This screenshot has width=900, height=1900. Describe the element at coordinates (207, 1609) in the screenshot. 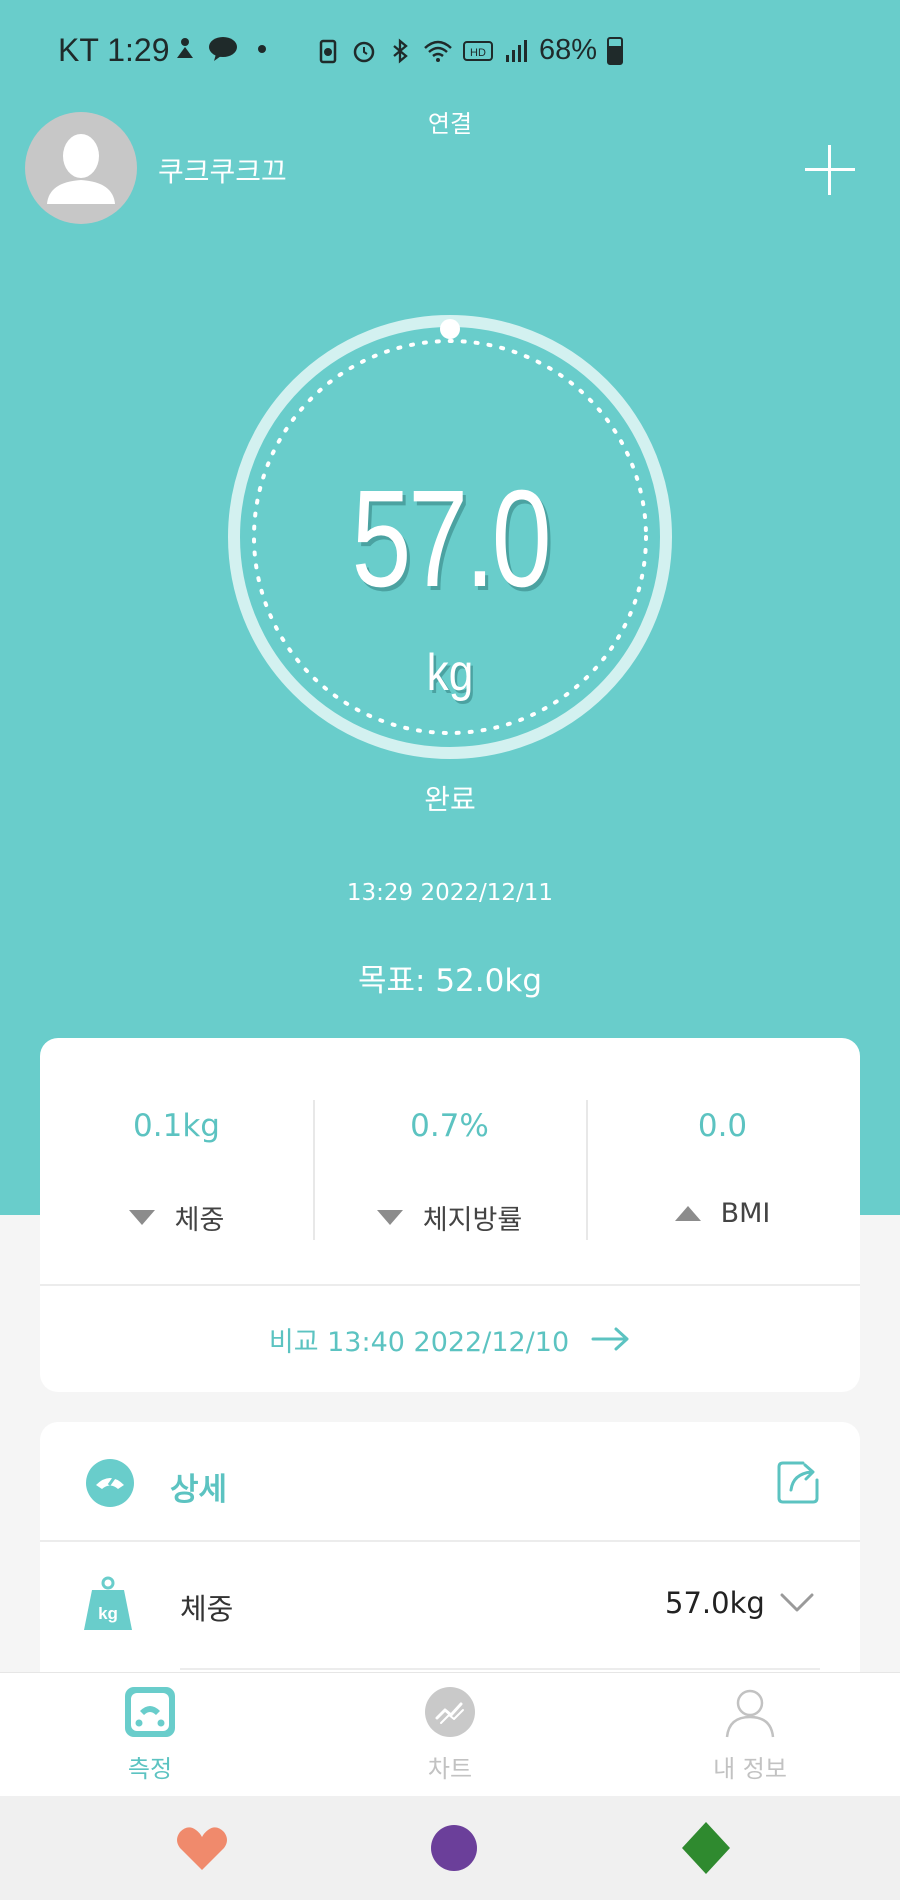

I see `detail-row-label: 체중` at that location.